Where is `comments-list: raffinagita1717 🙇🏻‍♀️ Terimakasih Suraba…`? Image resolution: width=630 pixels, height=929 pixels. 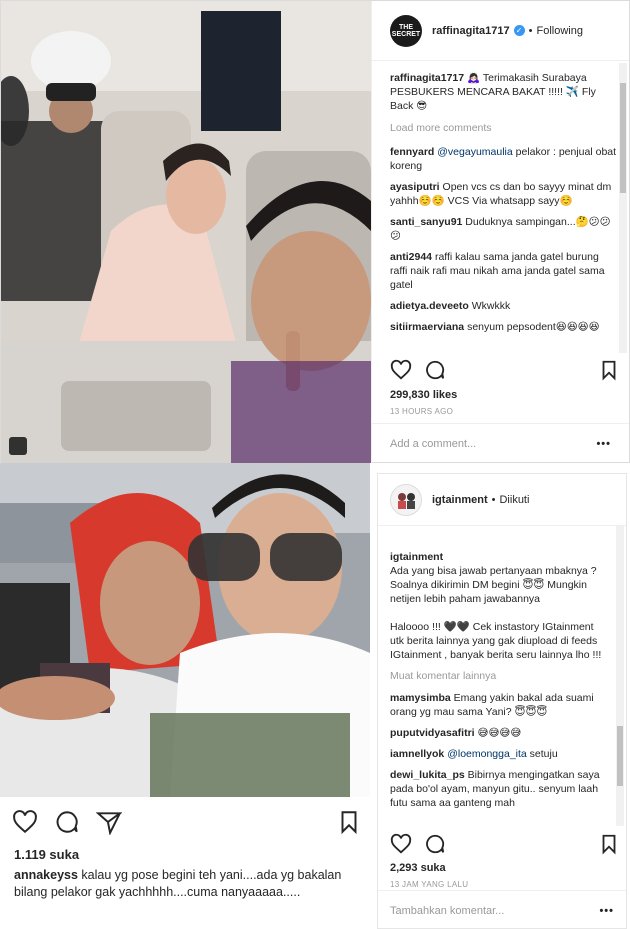
comments-list: raffinagita1717 🙇🏻‍♀️ Terimakasih Suraba… is located at coordinates (504, 210).